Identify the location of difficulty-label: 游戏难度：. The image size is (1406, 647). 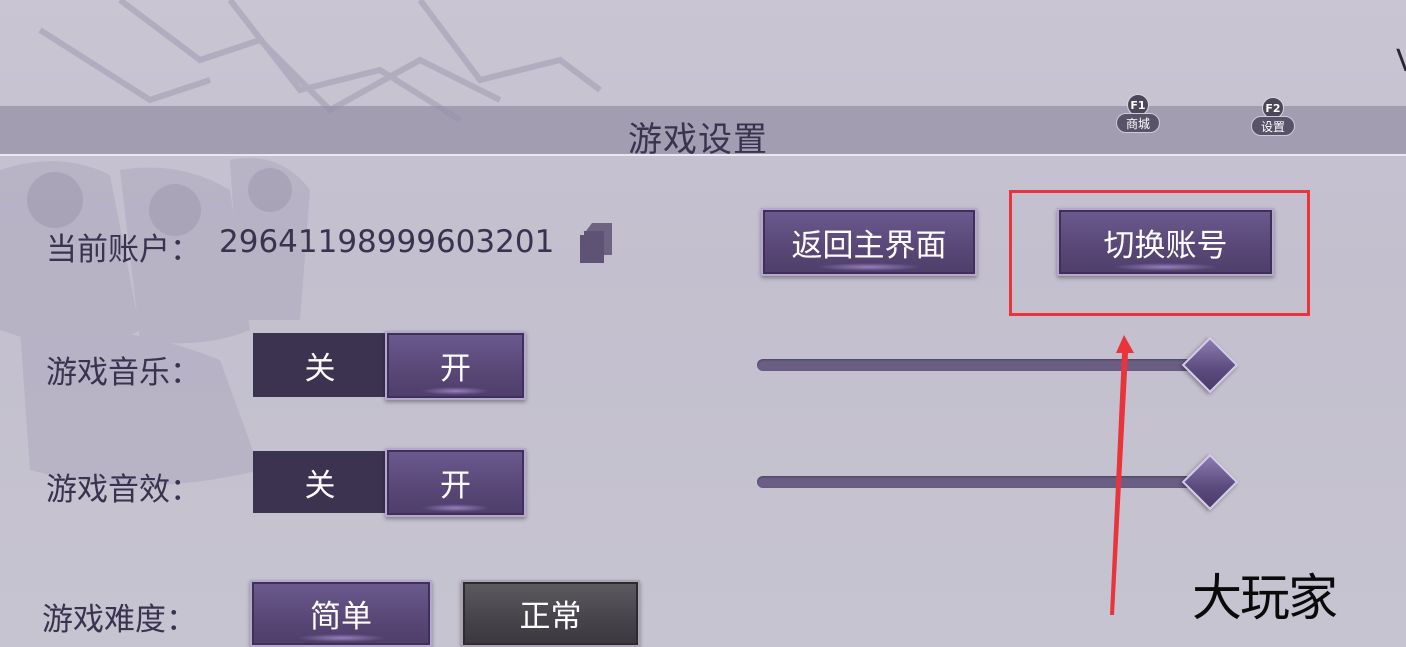
(119, 620).